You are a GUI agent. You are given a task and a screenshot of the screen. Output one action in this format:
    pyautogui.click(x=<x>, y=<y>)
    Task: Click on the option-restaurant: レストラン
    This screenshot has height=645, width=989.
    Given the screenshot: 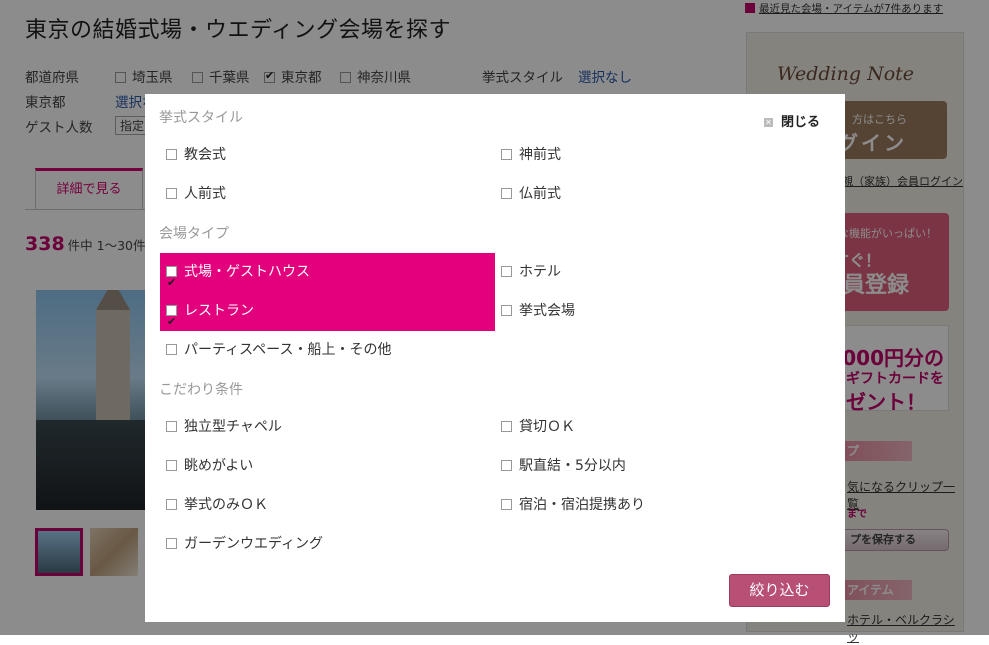 What is the action you would take?
    pyautogui.click(x=327, y=316)
    